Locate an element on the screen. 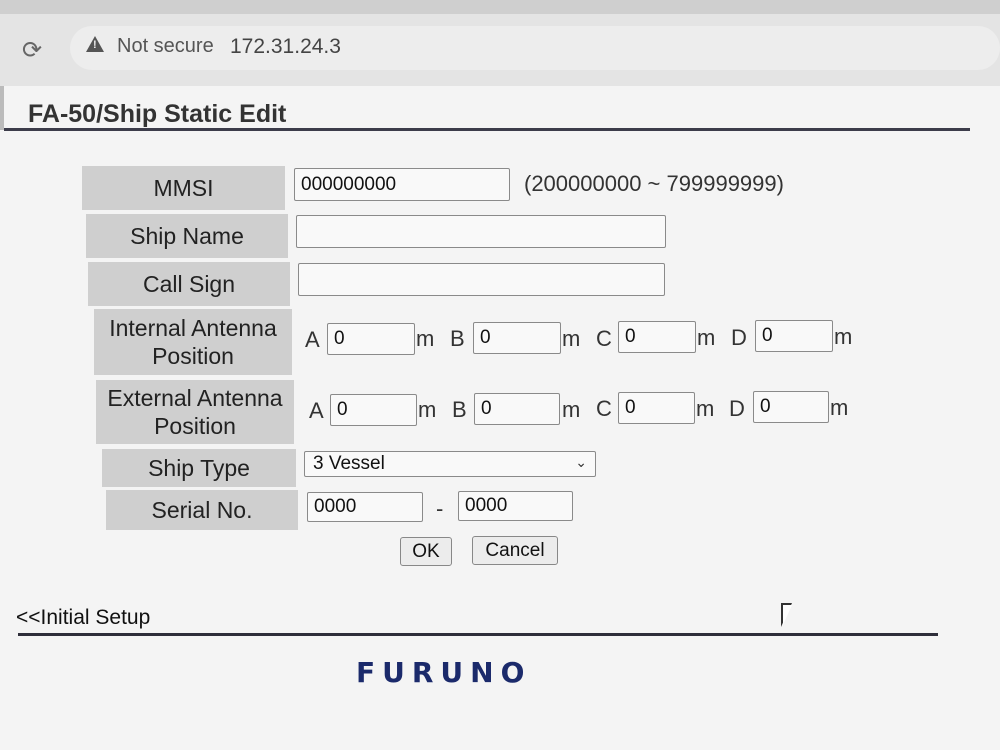  ok-button: OK is located at coordinates (426, 551).